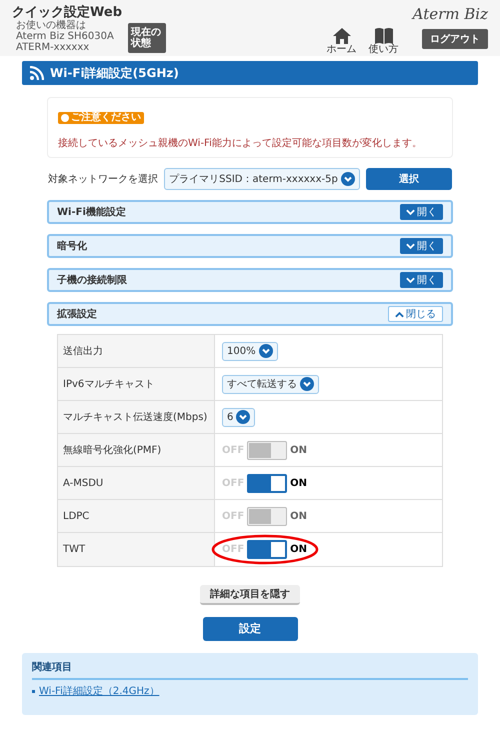  I want to click on setting-label: IPv6マルチキャスト, so click(136, 384).